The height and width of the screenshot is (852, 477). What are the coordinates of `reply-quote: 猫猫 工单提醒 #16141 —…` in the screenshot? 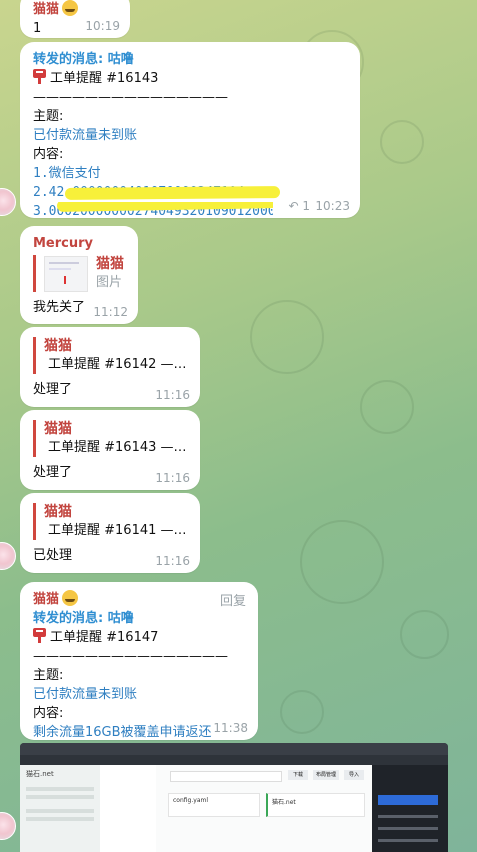 It's located at (110, 521).